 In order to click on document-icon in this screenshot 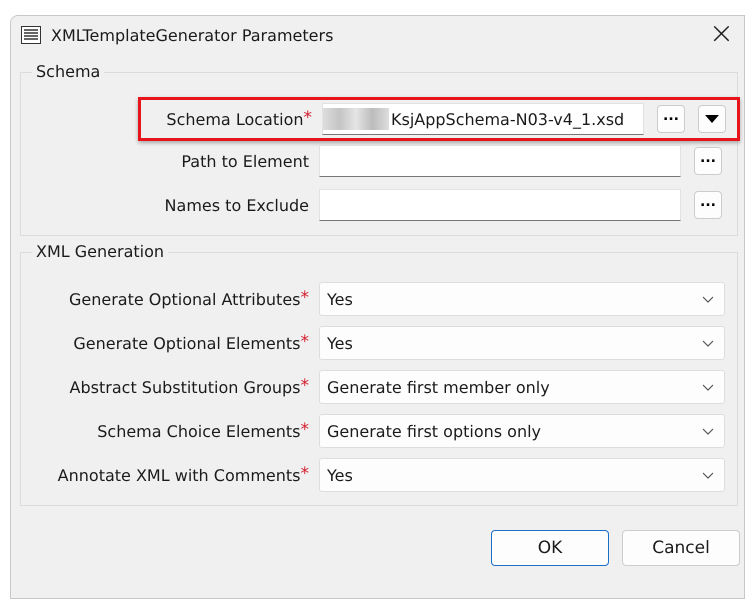, I will do `click(31, 35)`.